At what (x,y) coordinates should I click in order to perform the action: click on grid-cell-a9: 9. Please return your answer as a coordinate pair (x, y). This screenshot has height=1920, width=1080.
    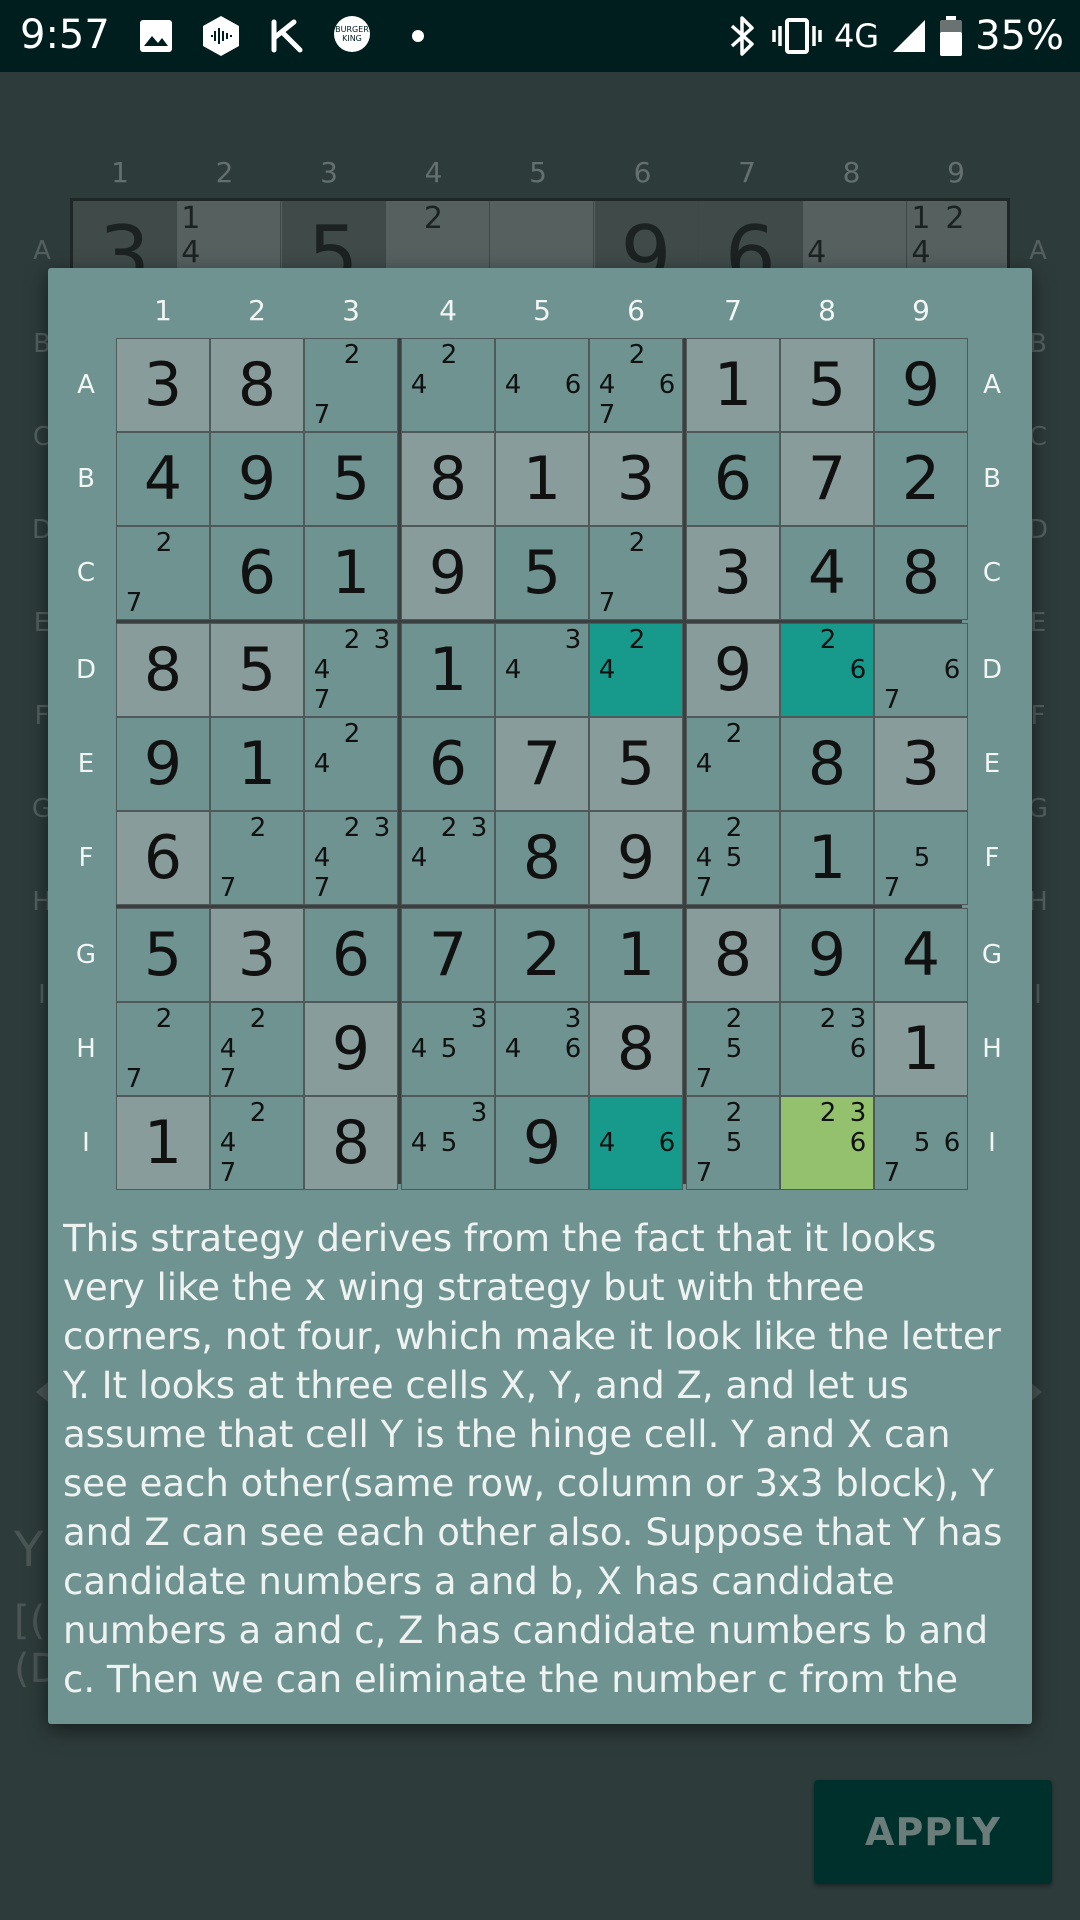
    Looking at the image, I should click on (921, 385).